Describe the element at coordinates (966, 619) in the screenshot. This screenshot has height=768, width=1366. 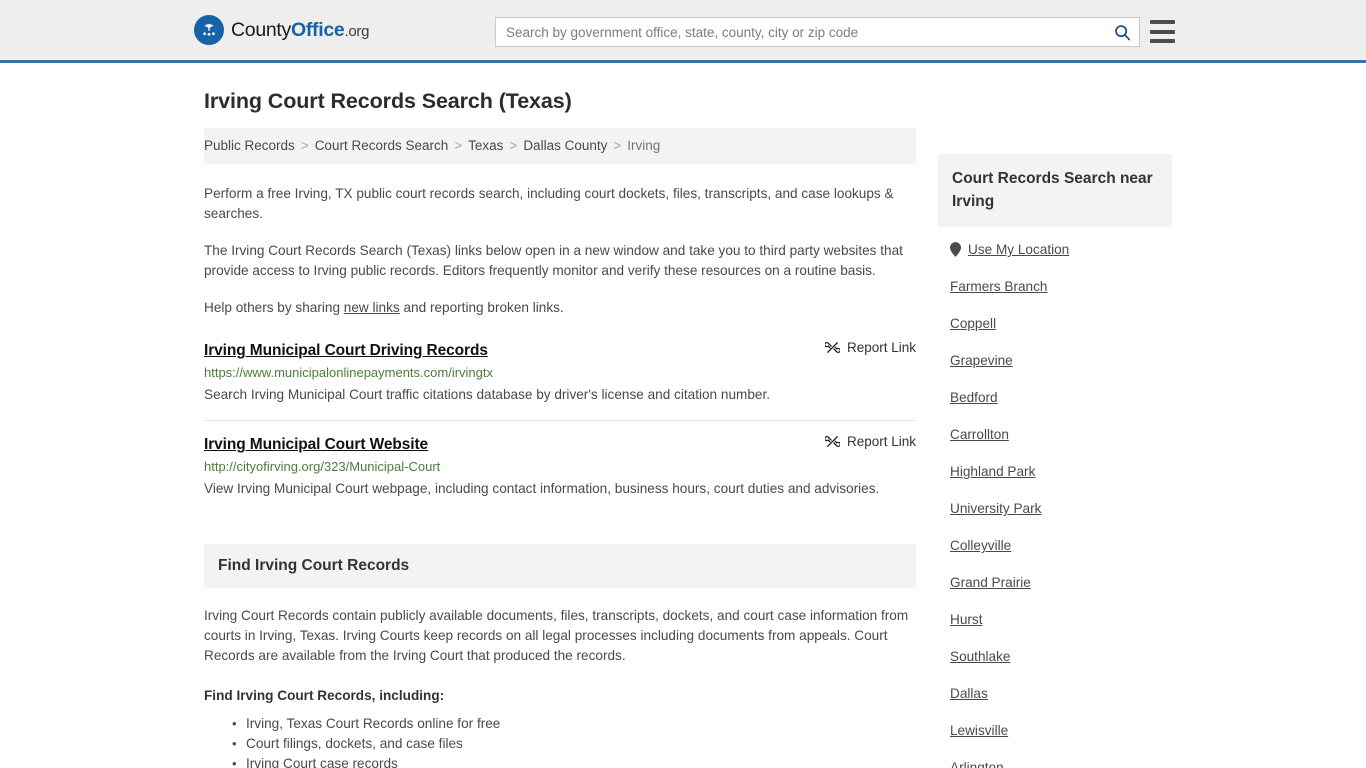
I see `sidebar-city-link: Hurst` at that location.